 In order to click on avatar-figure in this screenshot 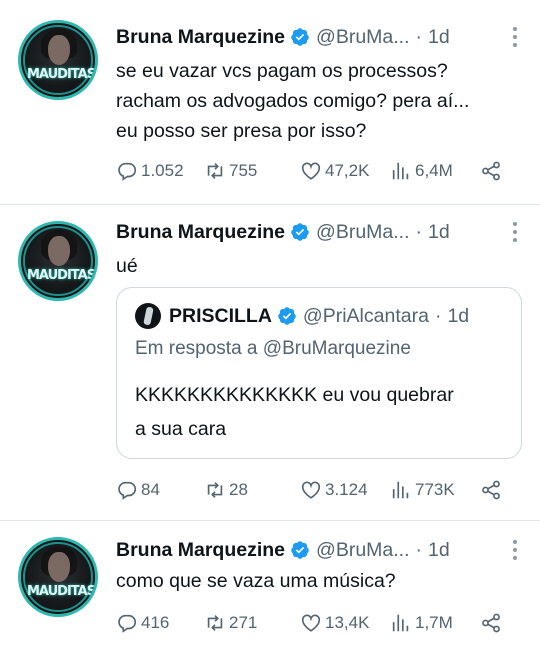, I will do `click(148, 316)`.